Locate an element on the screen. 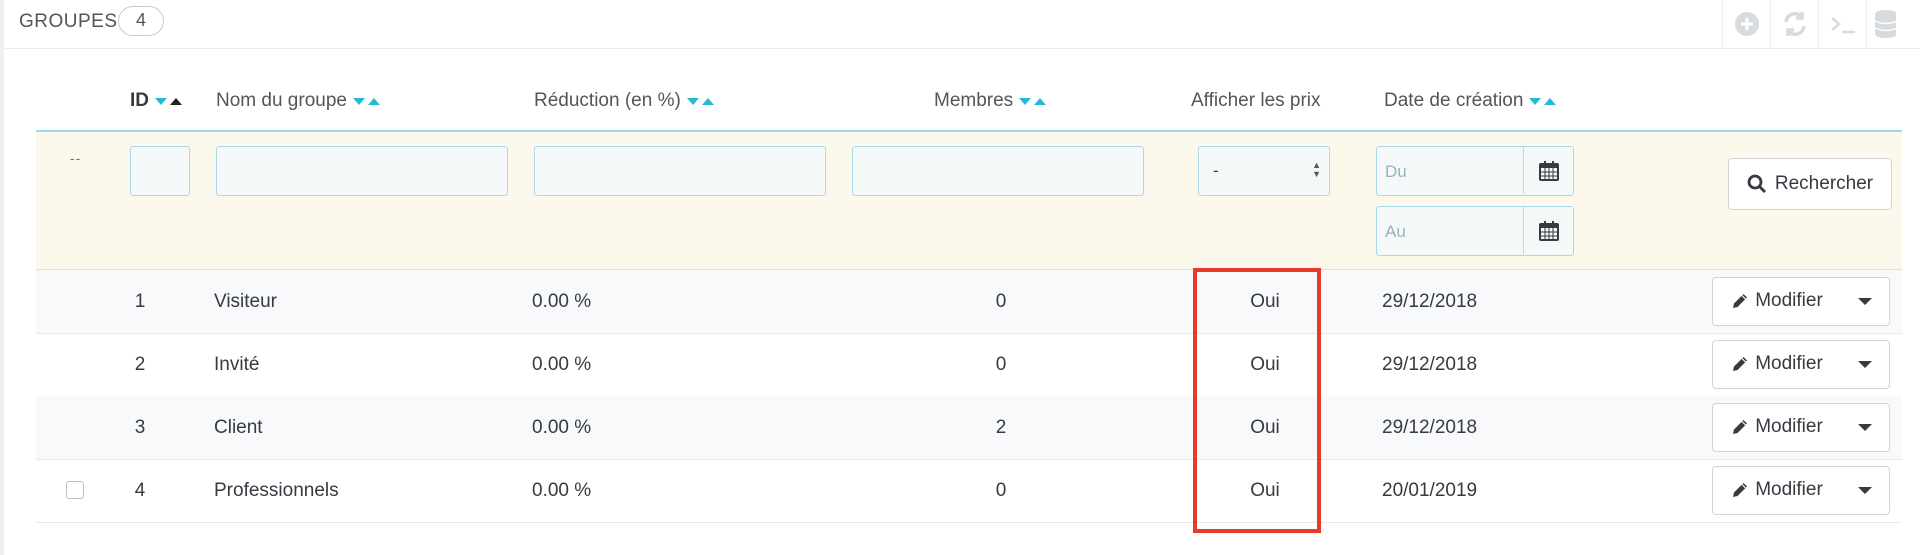  select-arrows-icon: ▲ ▼ is located at coordinates (1316, 169).